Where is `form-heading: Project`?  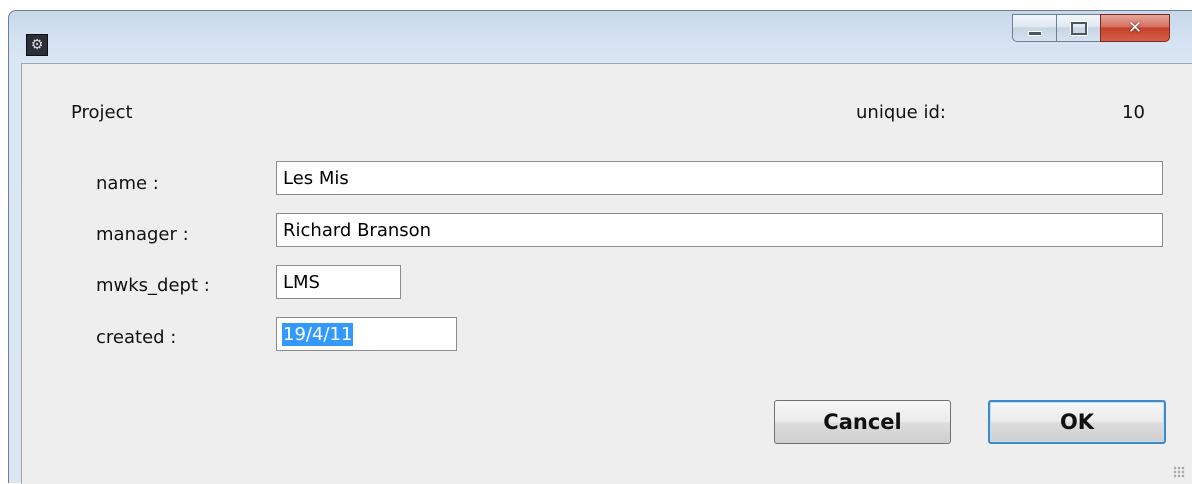 form-heading: Project is located at coordinates (102, 112).